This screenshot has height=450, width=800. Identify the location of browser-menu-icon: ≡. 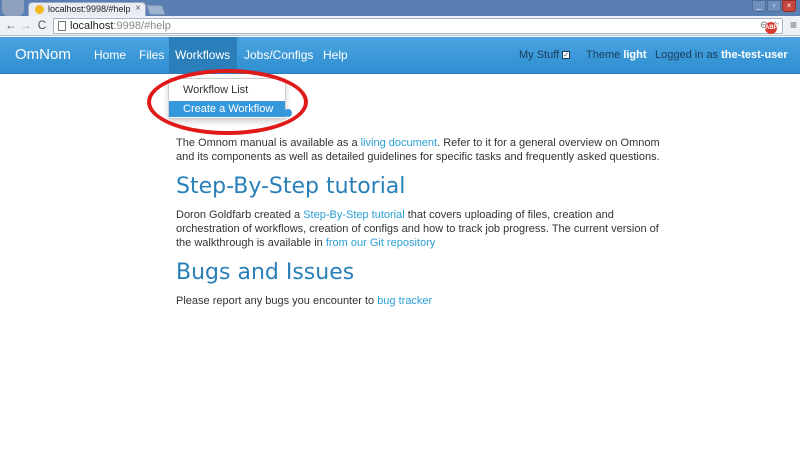
(793, 25).